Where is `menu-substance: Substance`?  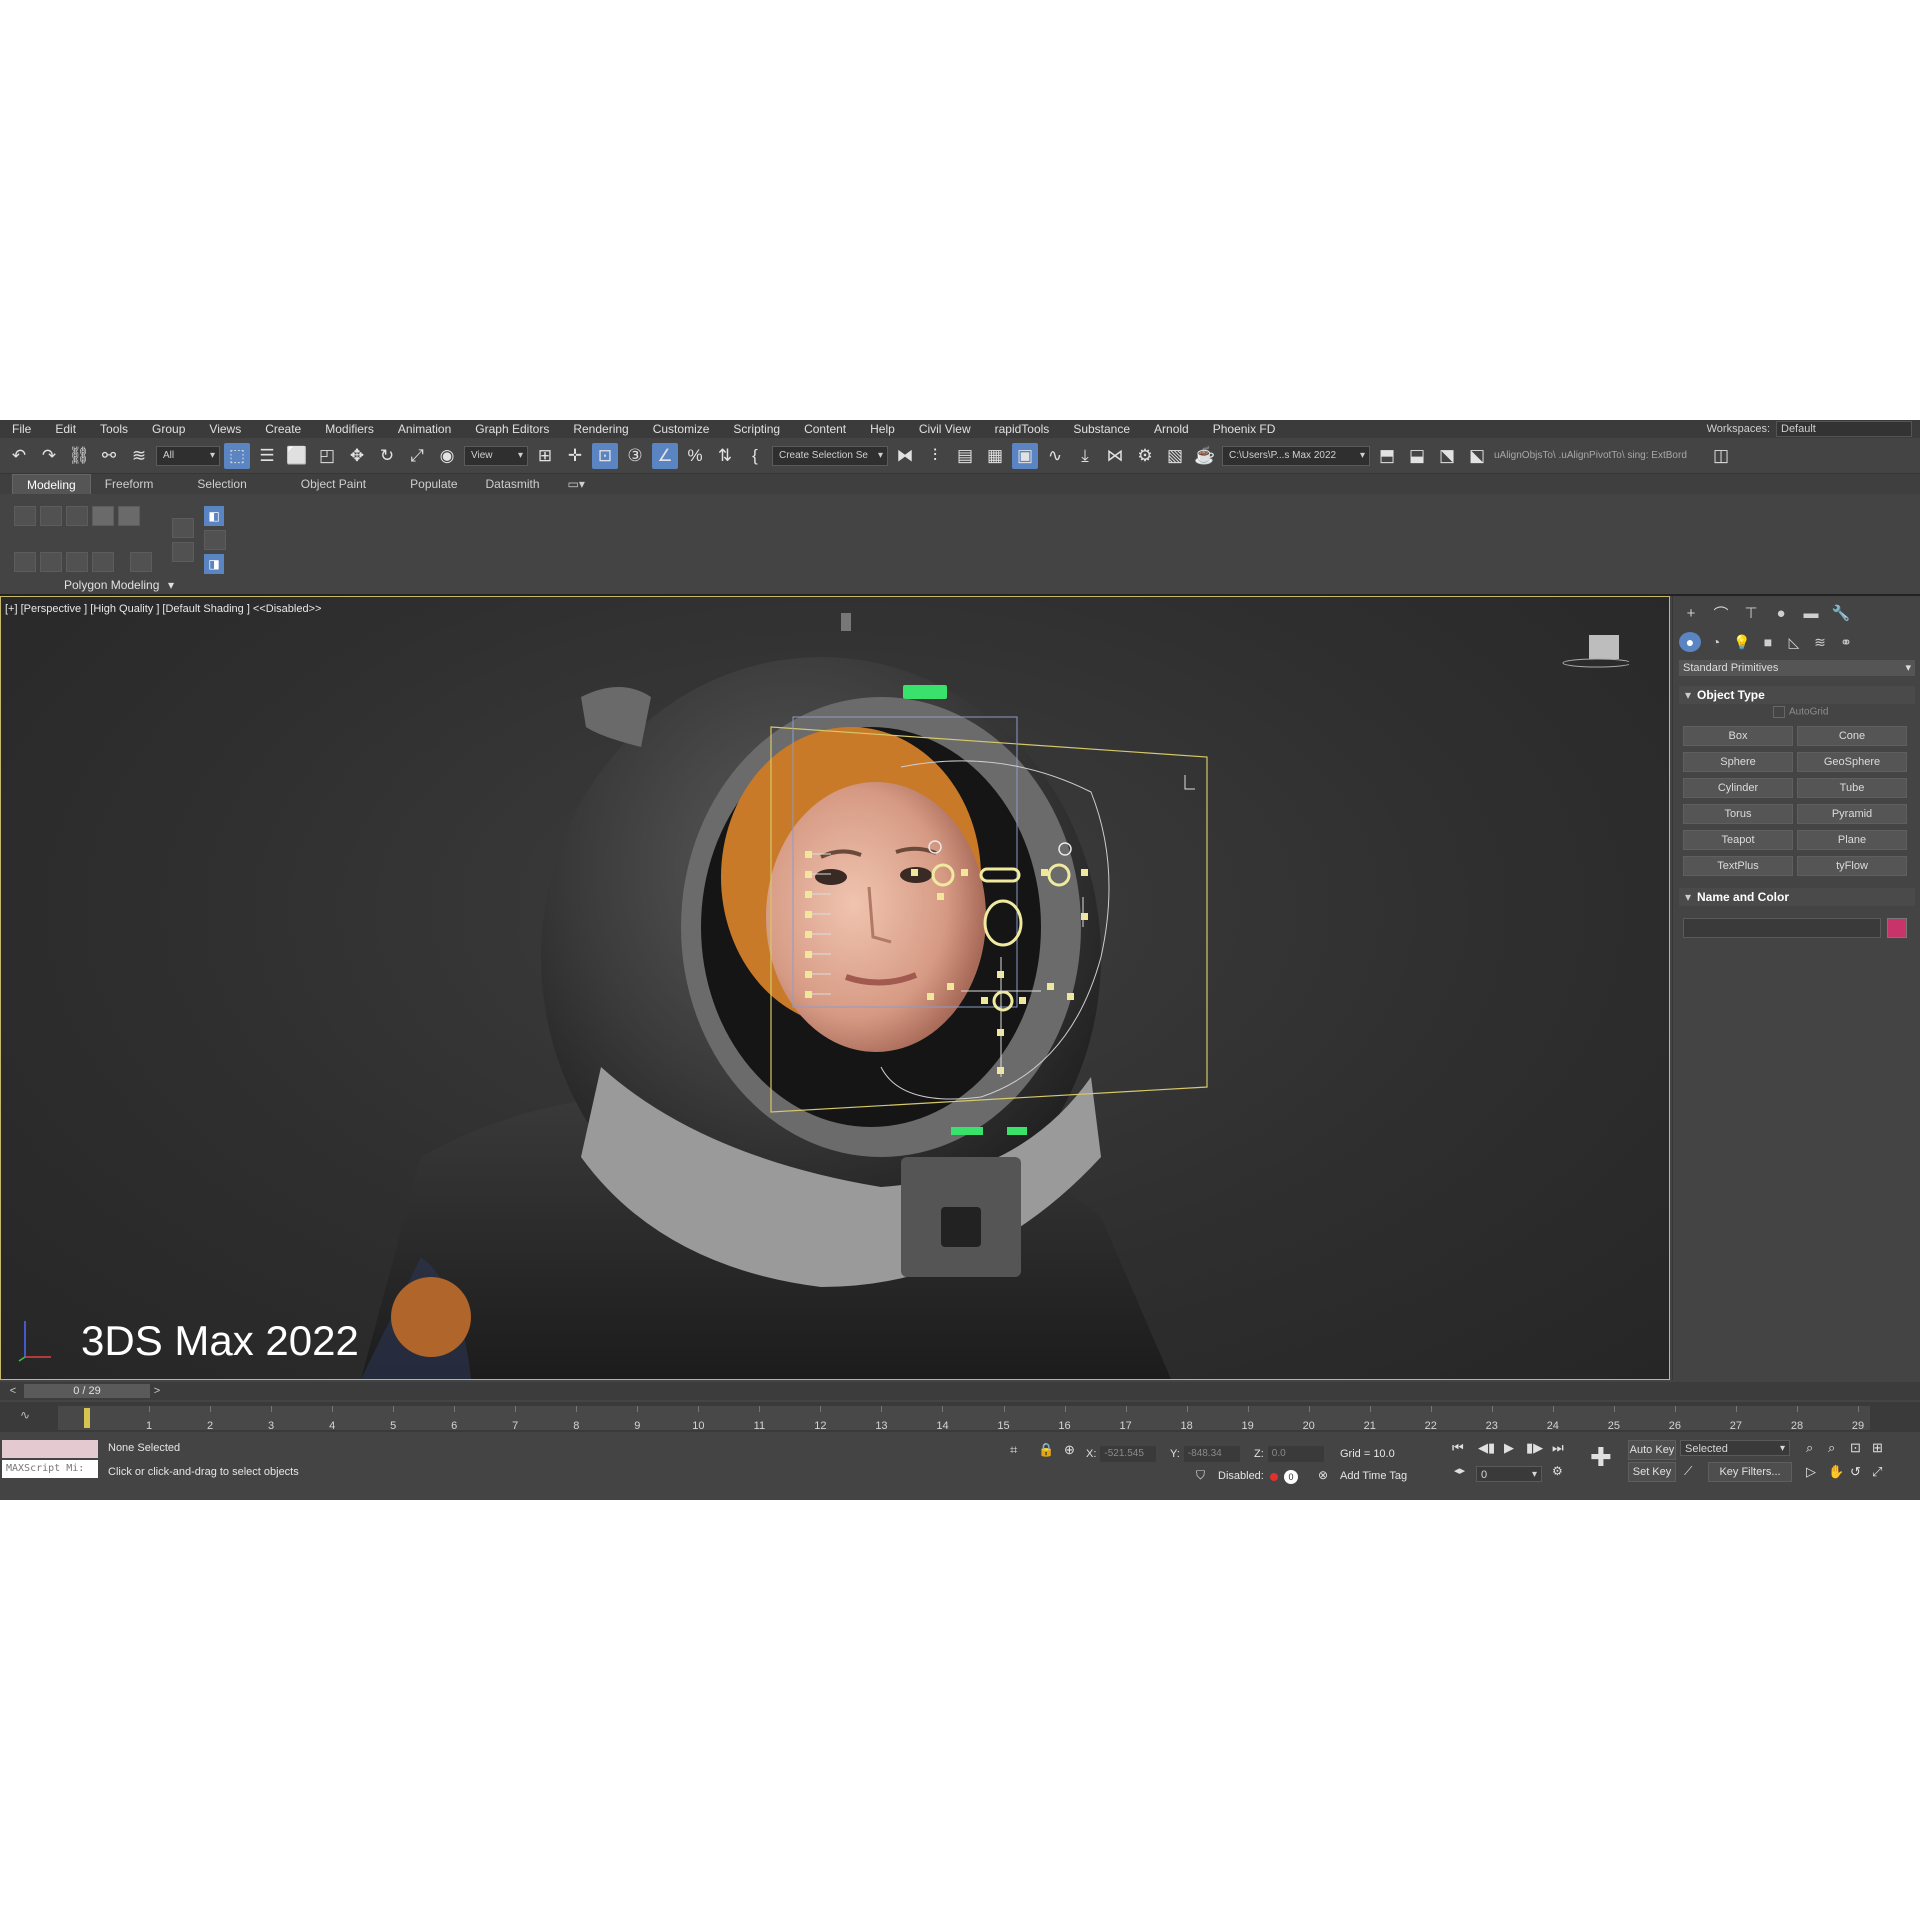 menu-substance: Substance is located at coordinates (1101, 429).